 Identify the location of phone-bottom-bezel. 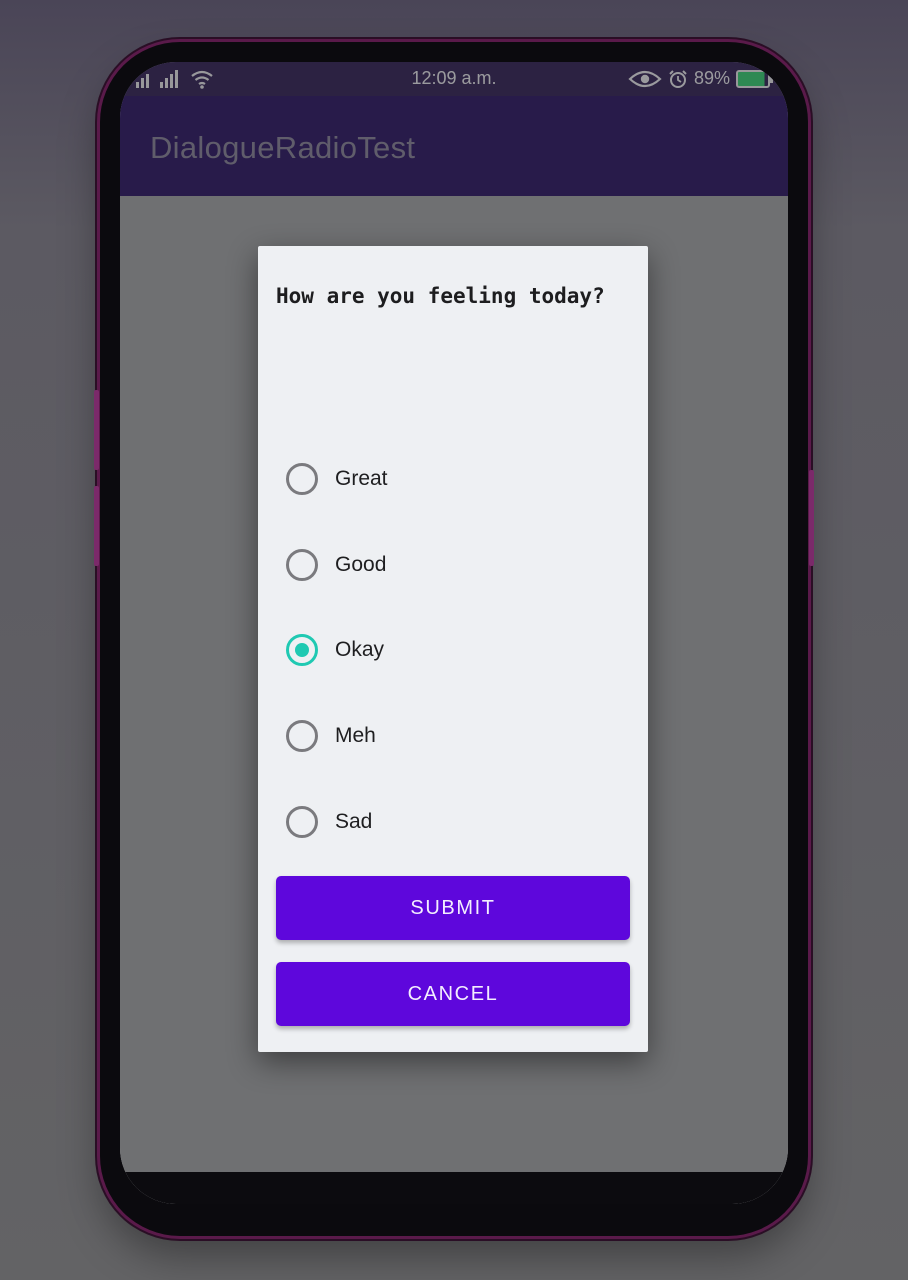
(454, 1188).